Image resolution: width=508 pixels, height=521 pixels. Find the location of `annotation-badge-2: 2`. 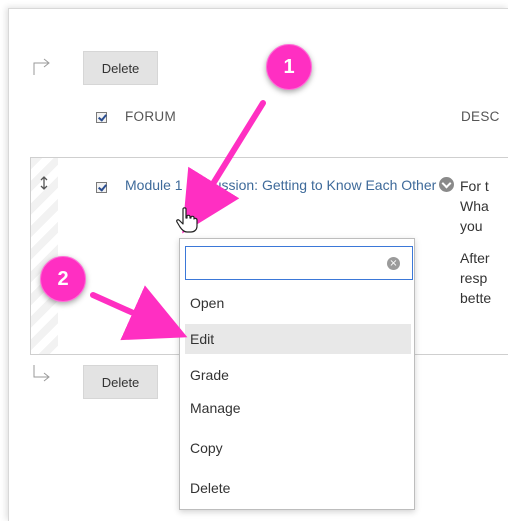

annotation-badge-2: 2 is located at coordinates (63, 279).